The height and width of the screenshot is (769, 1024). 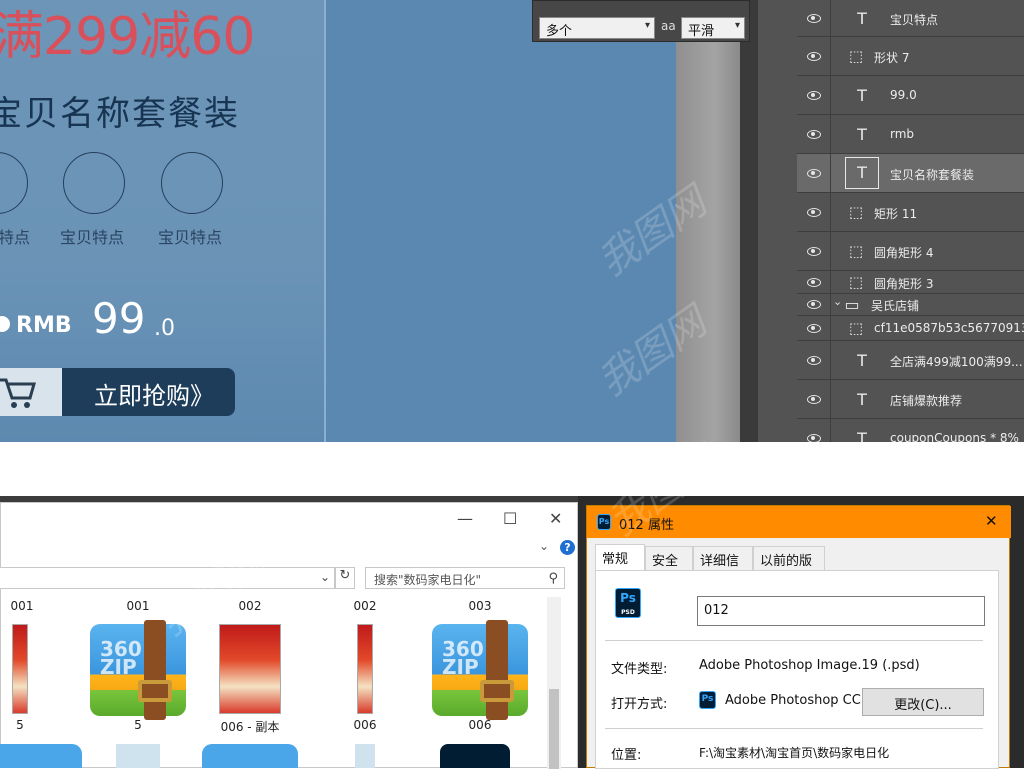 What do you see at coordinates (480, 606) in the screenshot?
I see `file-label: 003` at bounding box center [480, 606].